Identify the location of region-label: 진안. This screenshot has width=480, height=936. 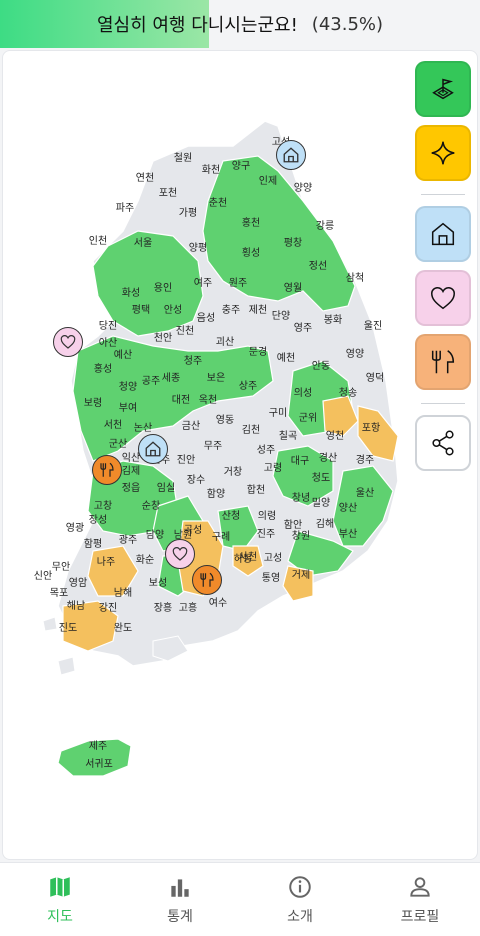
(186, 460).